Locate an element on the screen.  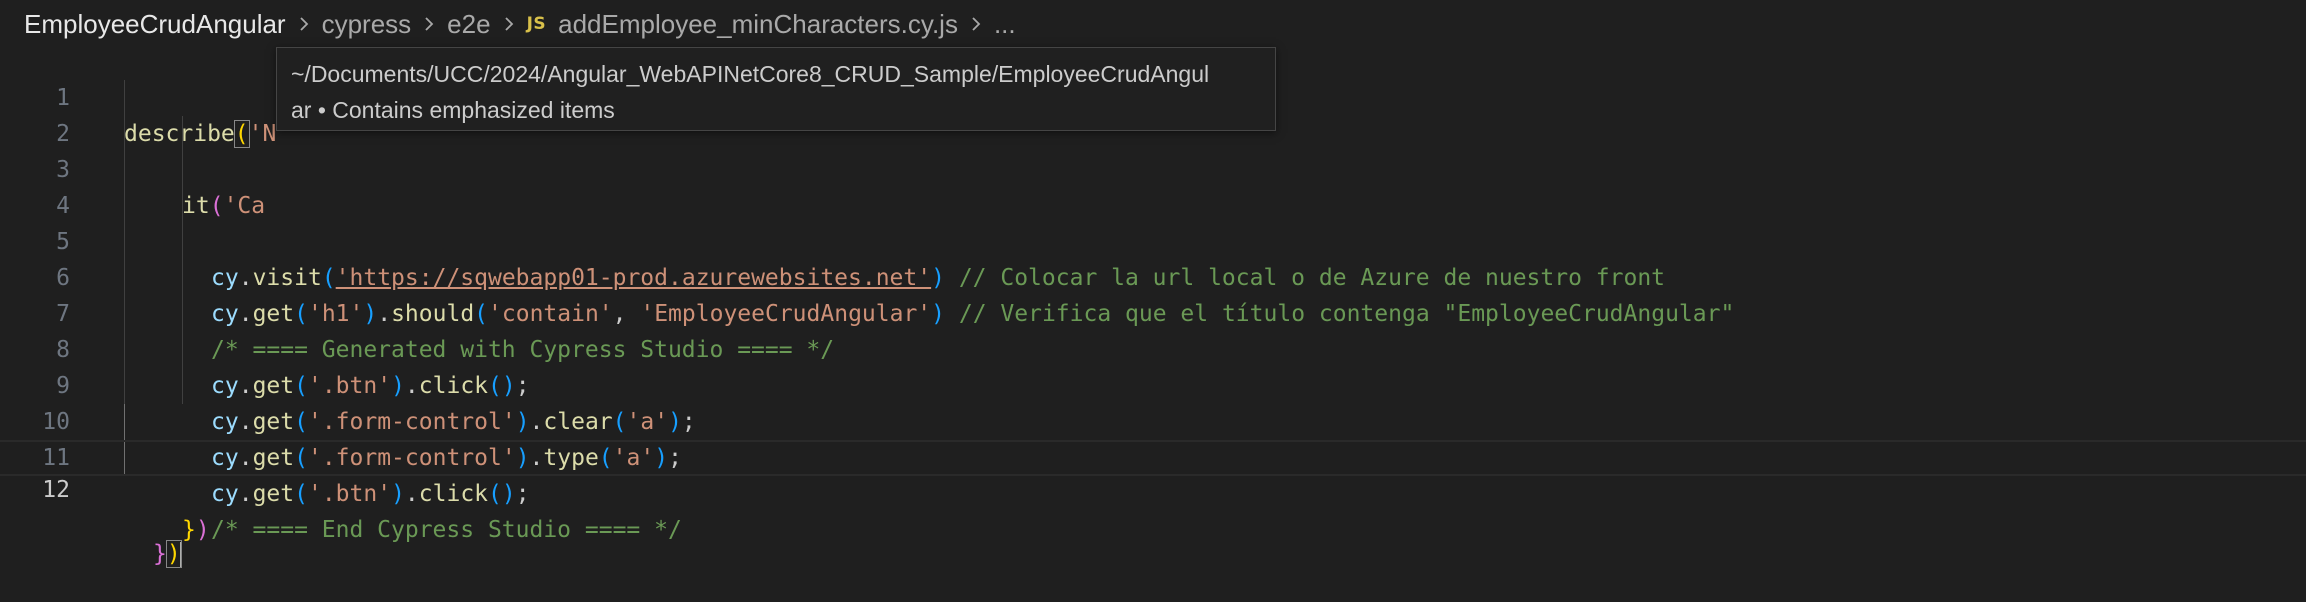
code-comment: /* ==== End Cypress Studio ==== */ is located at coordinates (446, 530).